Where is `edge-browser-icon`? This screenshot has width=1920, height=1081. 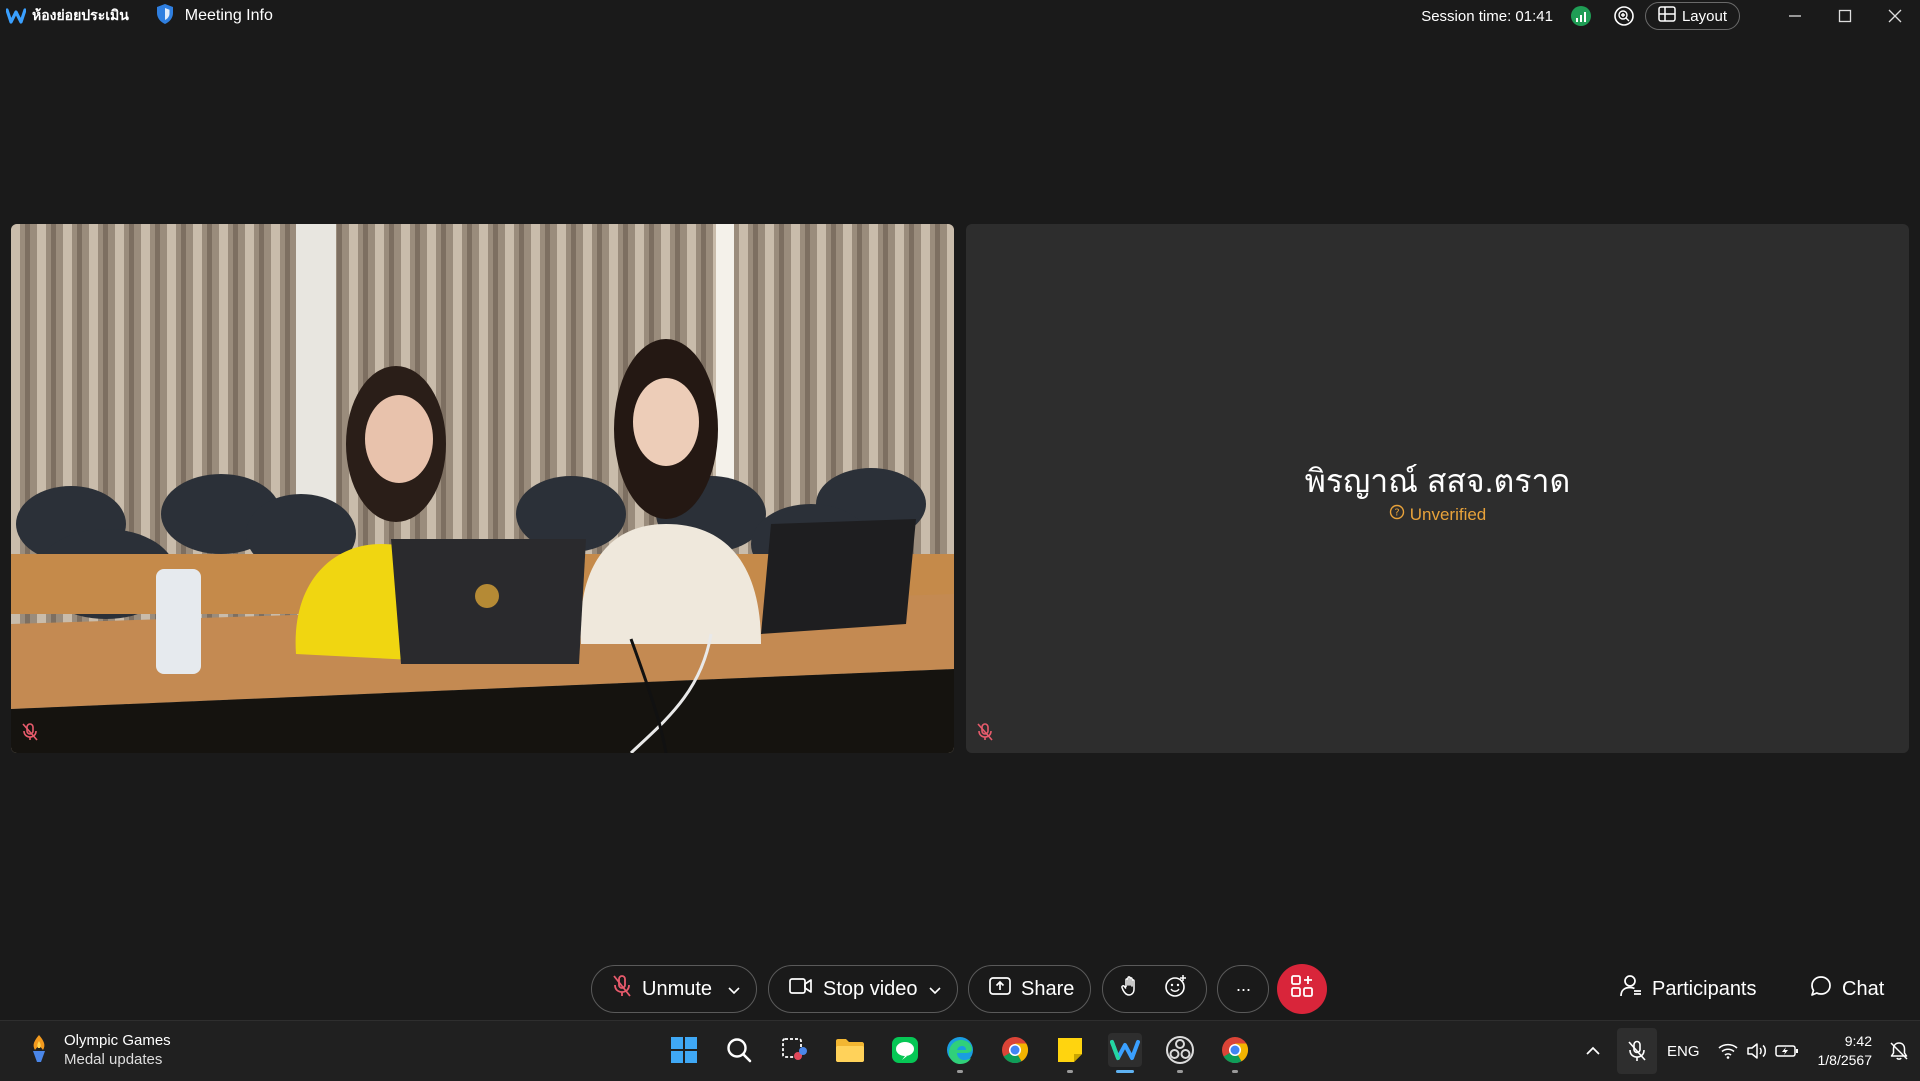 edge-browser-icon is located at coordinates (960, 1050).